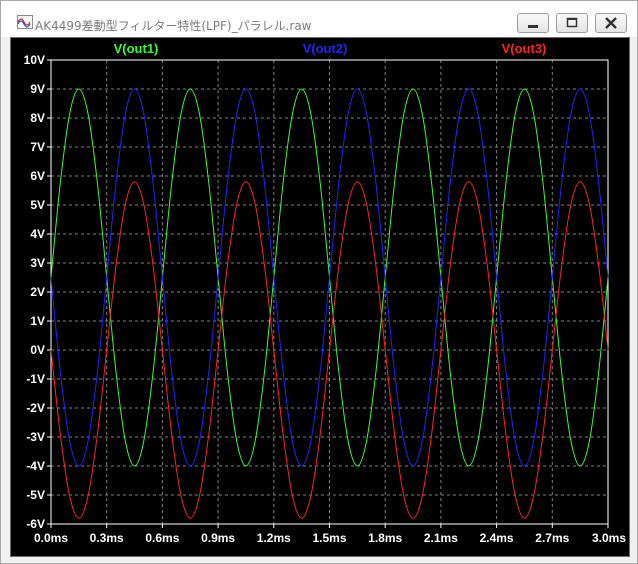 Image resolution: width=638 pixels, height=564 pixels. I want to click on x-tick-label: 0.3ms, so click(107, 538).